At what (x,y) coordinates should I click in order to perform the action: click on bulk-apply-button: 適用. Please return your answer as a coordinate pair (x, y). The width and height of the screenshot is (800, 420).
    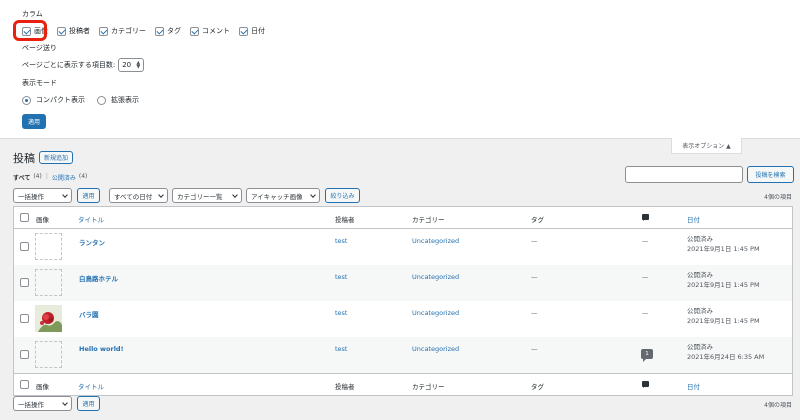
    Looking at the image, I should click on (88, 195).